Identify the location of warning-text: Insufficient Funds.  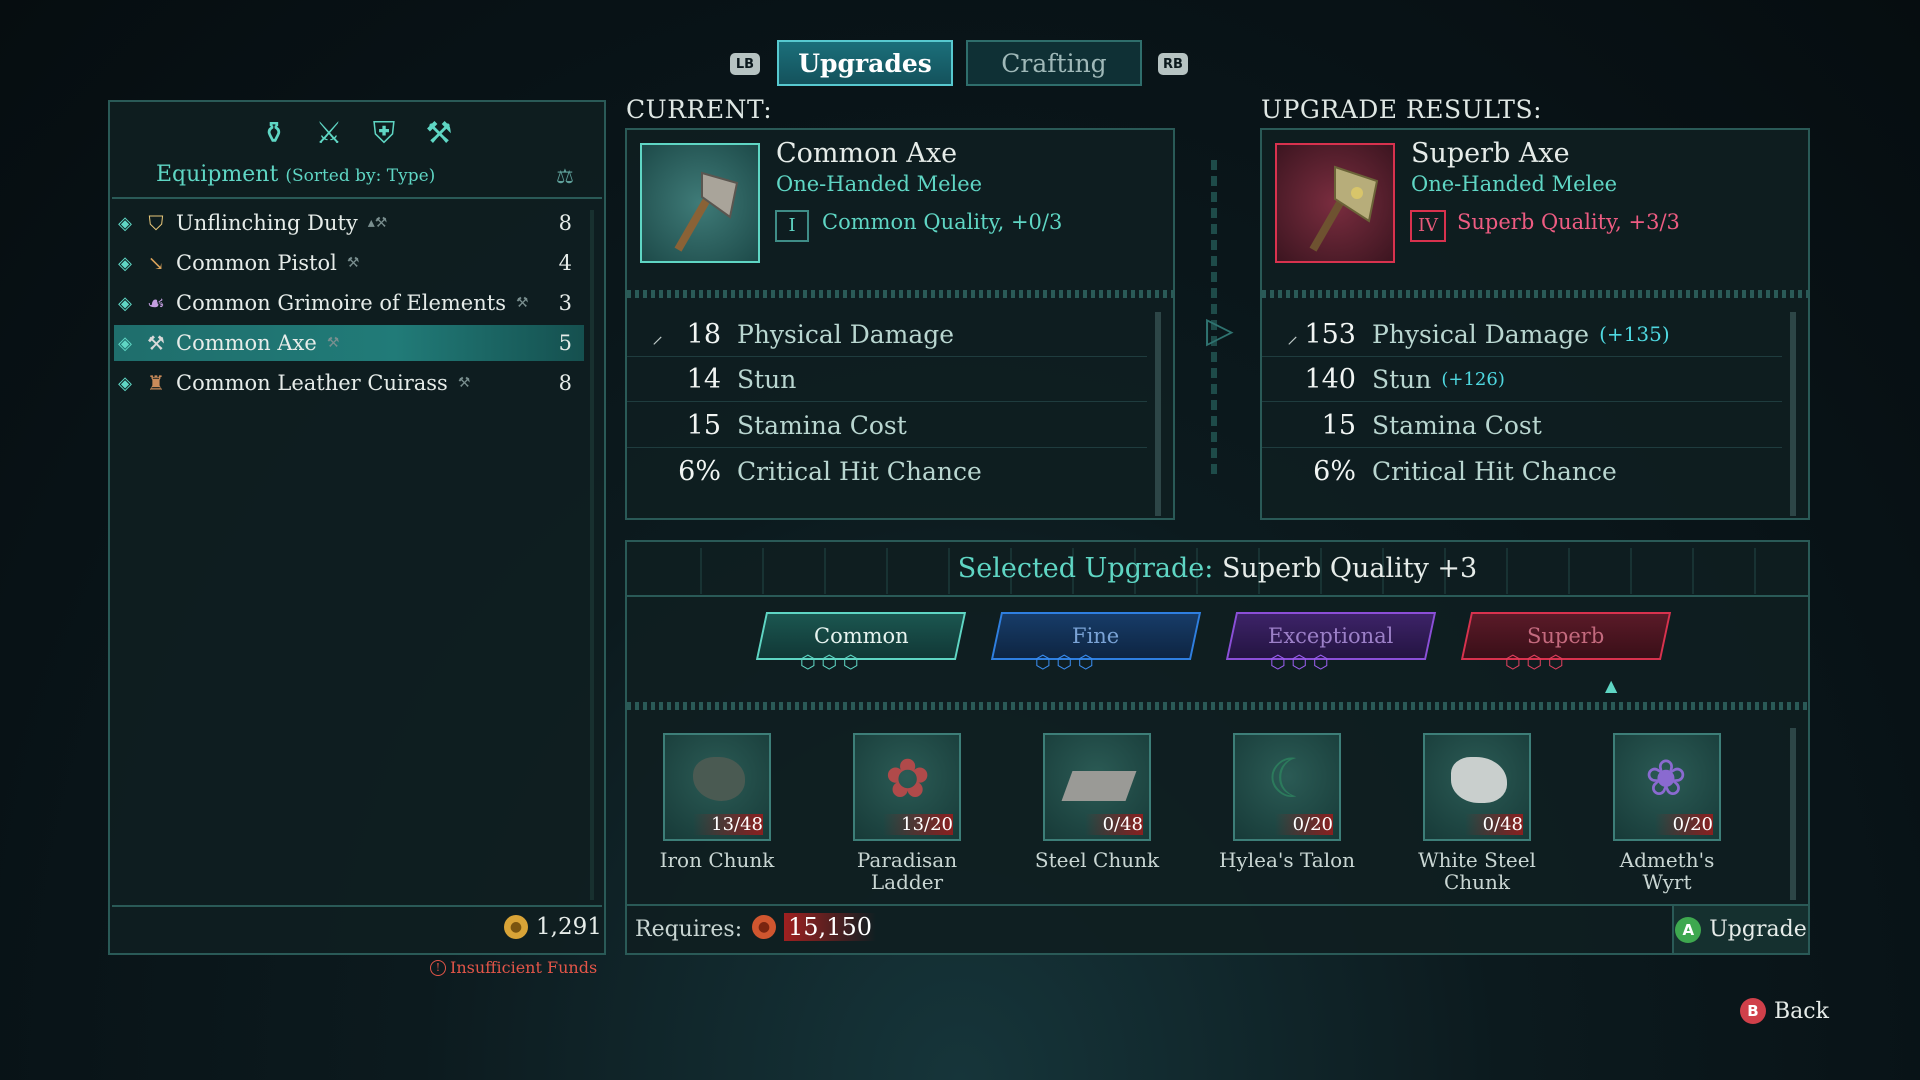
(524, 967).